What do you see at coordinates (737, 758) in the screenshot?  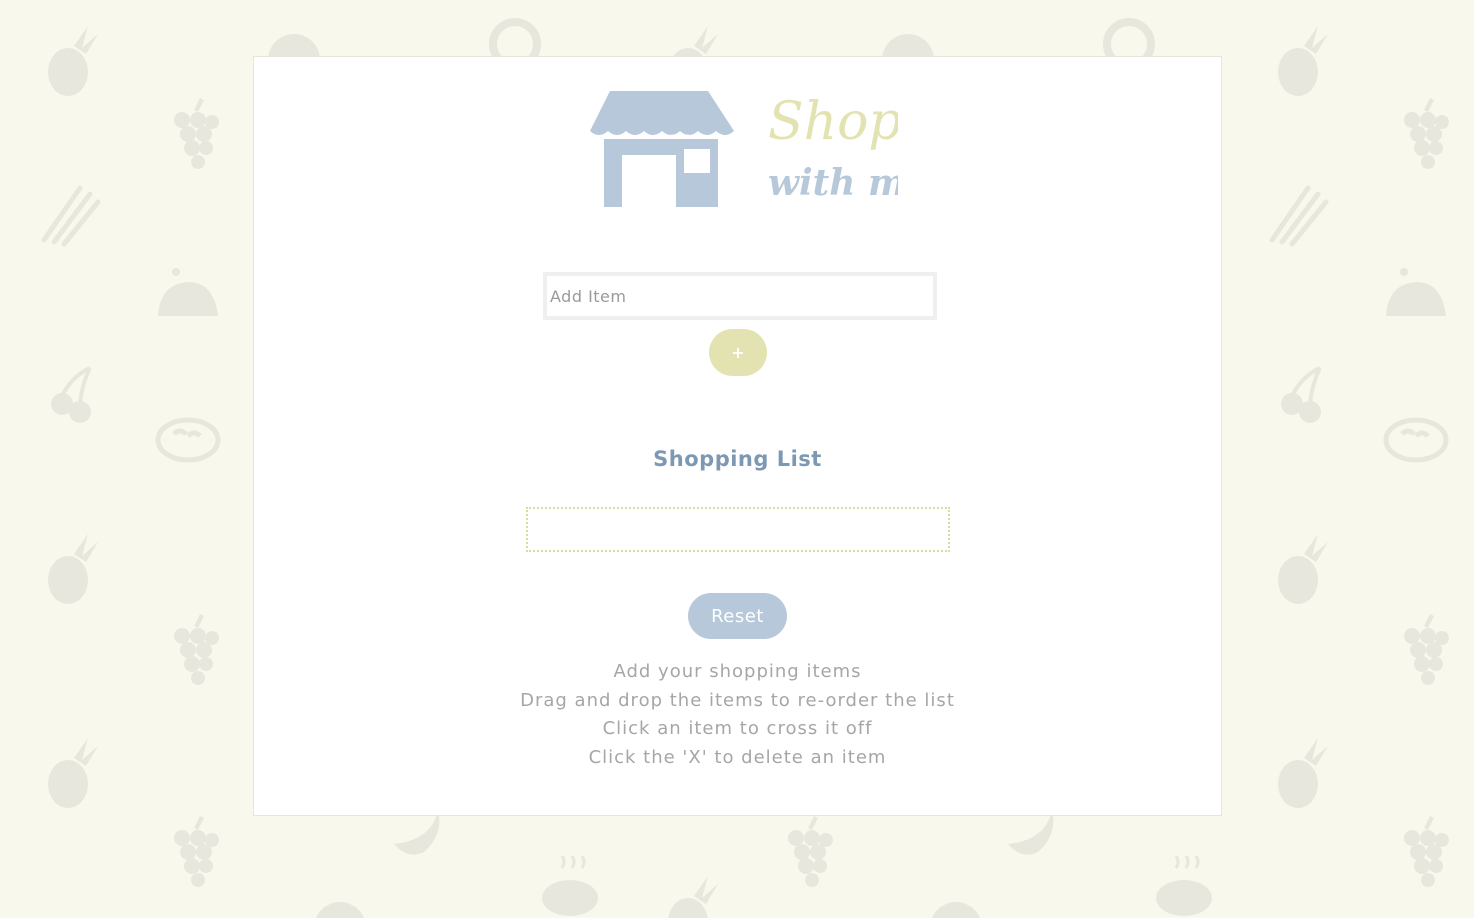 I see `instruction-line: Click the 'X' to delete an item` at bounding box center [737, 758].